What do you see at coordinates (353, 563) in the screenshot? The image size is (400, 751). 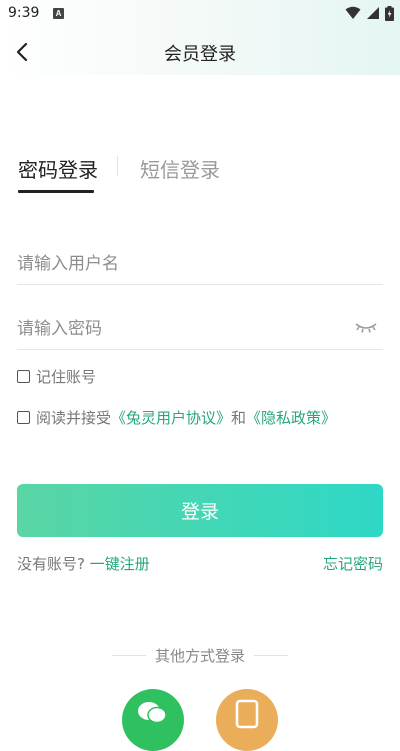 I see `forgot-password-link: 忘记密码` at bounding box center [353, 563].